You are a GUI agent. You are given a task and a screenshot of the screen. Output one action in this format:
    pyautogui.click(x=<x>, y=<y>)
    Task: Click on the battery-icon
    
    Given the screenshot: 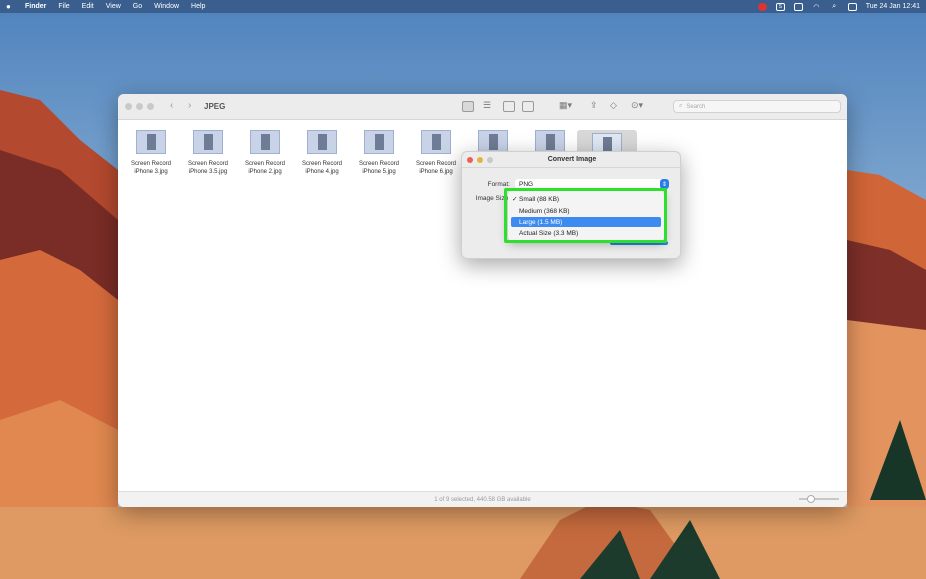 What is the action you would take?
    pyautogui.click(x=798, y=6)
    